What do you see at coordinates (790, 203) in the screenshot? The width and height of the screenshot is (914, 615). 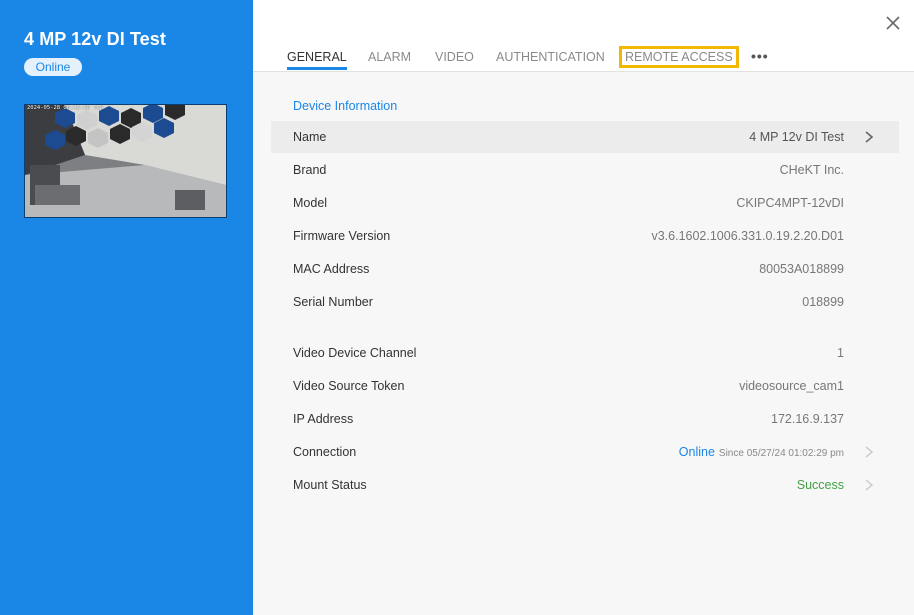 I see `row-value: CKIPC4MPT-12vDI` at bounding box center [790, 203].